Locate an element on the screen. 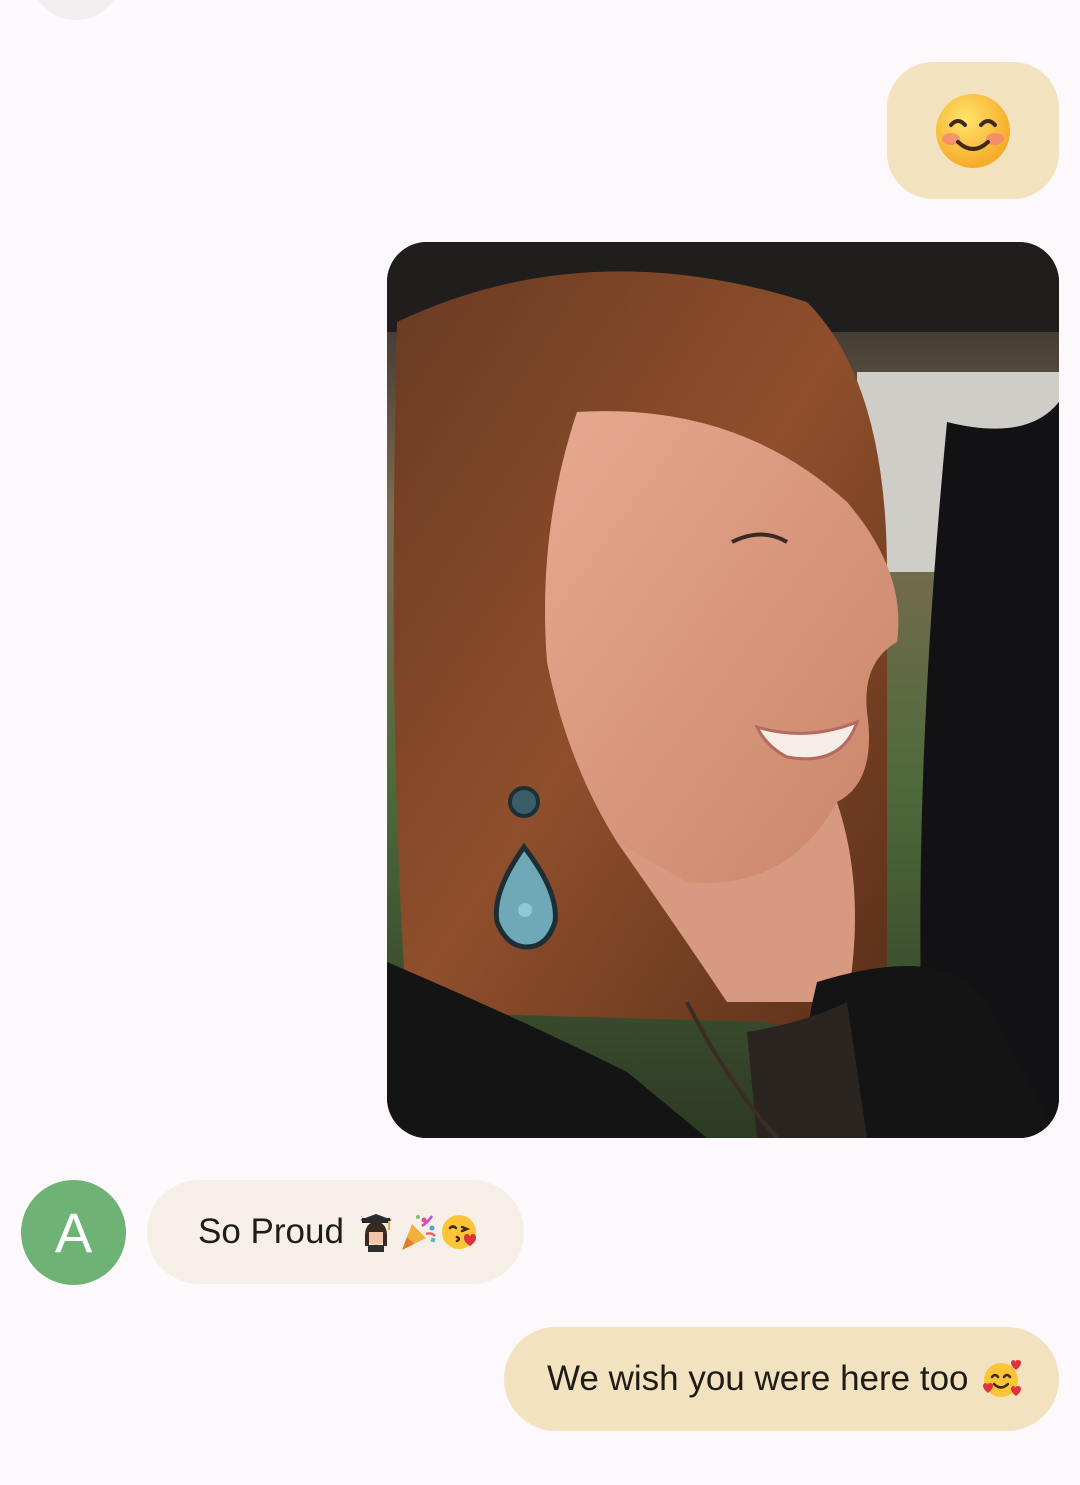 This screenshot has height=1485, width=1080. message-text: We wish you were here too is located at coordinates (758, 1378).